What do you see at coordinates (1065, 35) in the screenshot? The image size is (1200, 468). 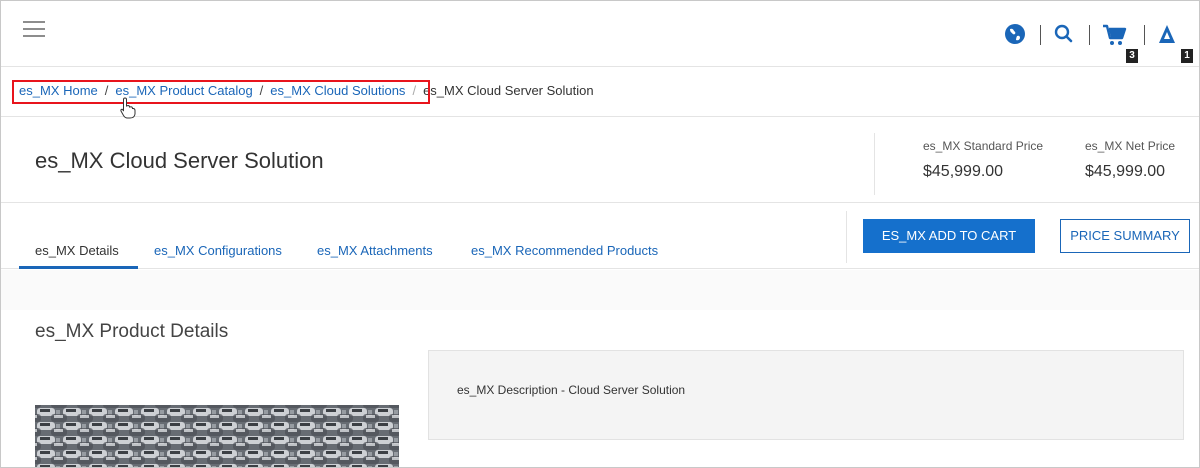 I see `search-icon` at bounding box center [1065, 35].